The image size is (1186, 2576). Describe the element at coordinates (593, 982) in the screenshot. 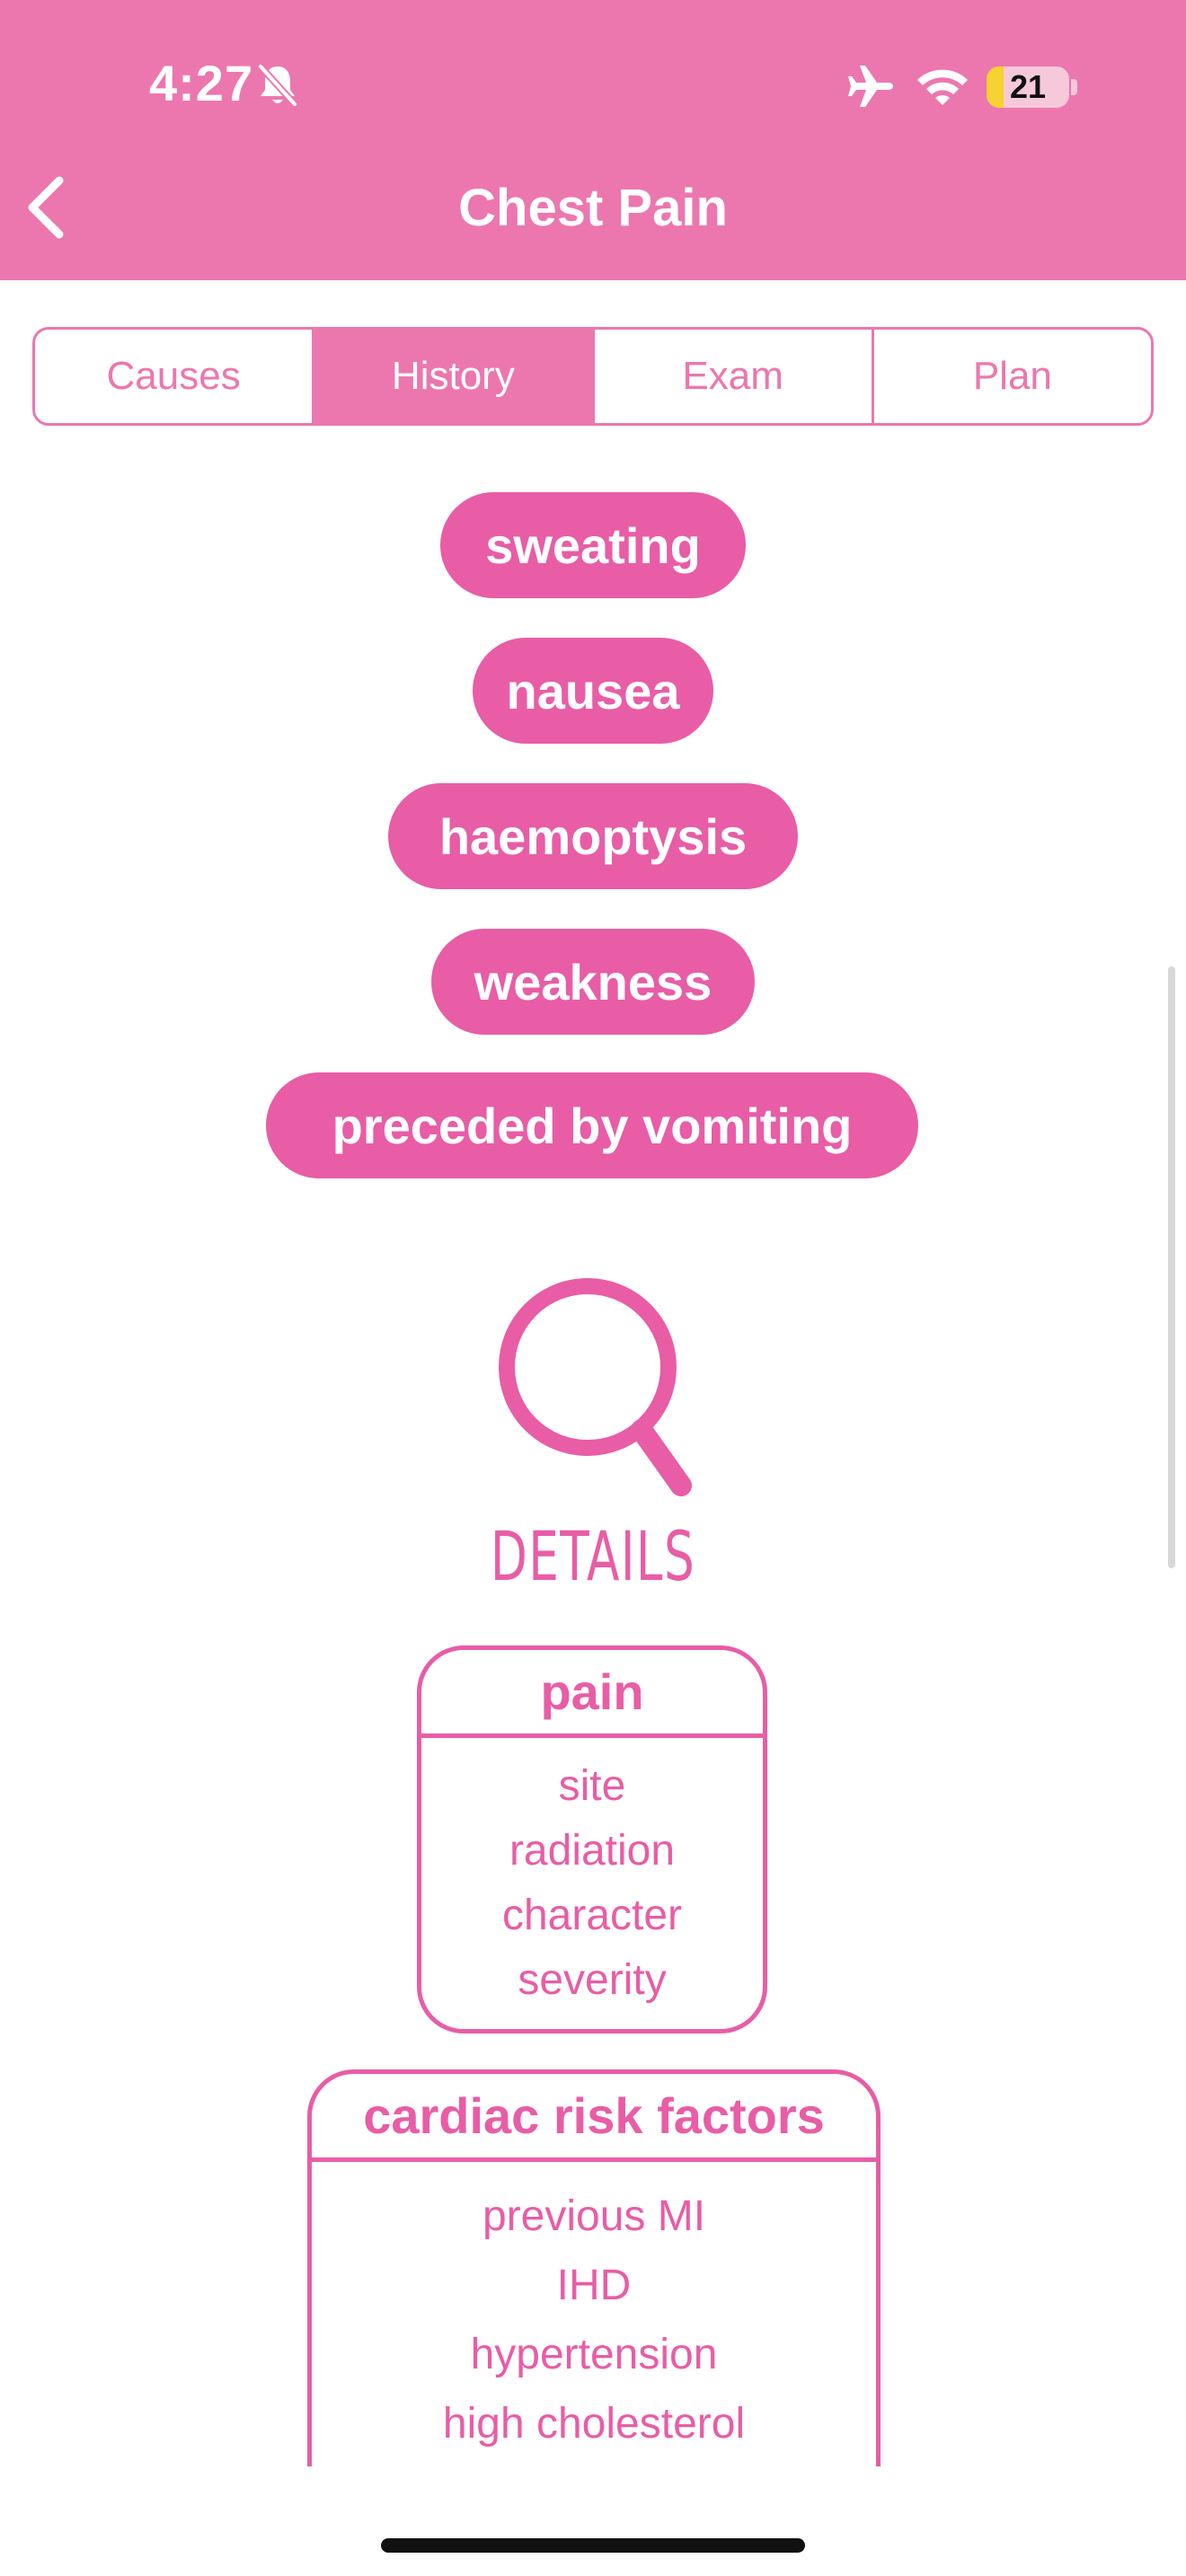

I see `symptom-pill-weakness: weakness` at that location.